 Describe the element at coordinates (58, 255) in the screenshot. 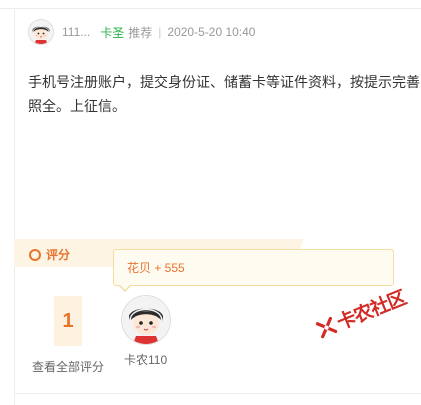

I see `rating-title-text: 评分` at that location.